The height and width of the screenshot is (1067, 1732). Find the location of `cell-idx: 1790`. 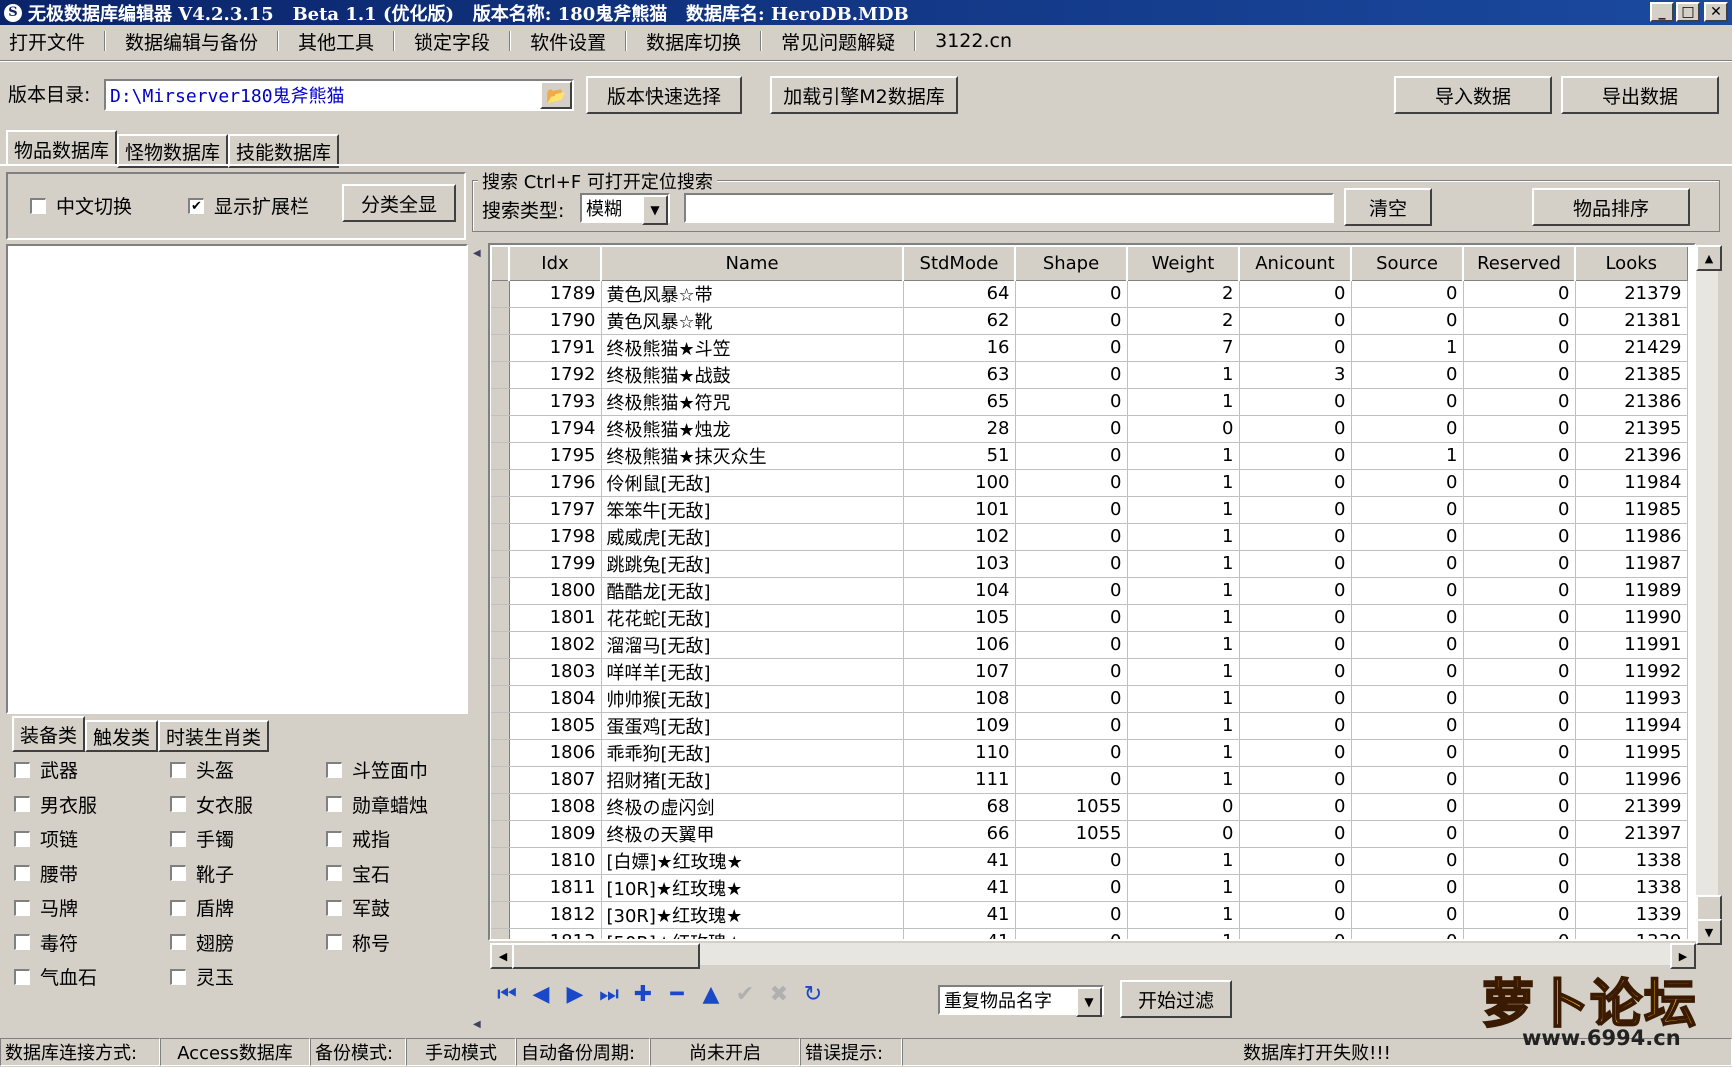

cell-idx: 1790 is located at coordinates (555, 321).